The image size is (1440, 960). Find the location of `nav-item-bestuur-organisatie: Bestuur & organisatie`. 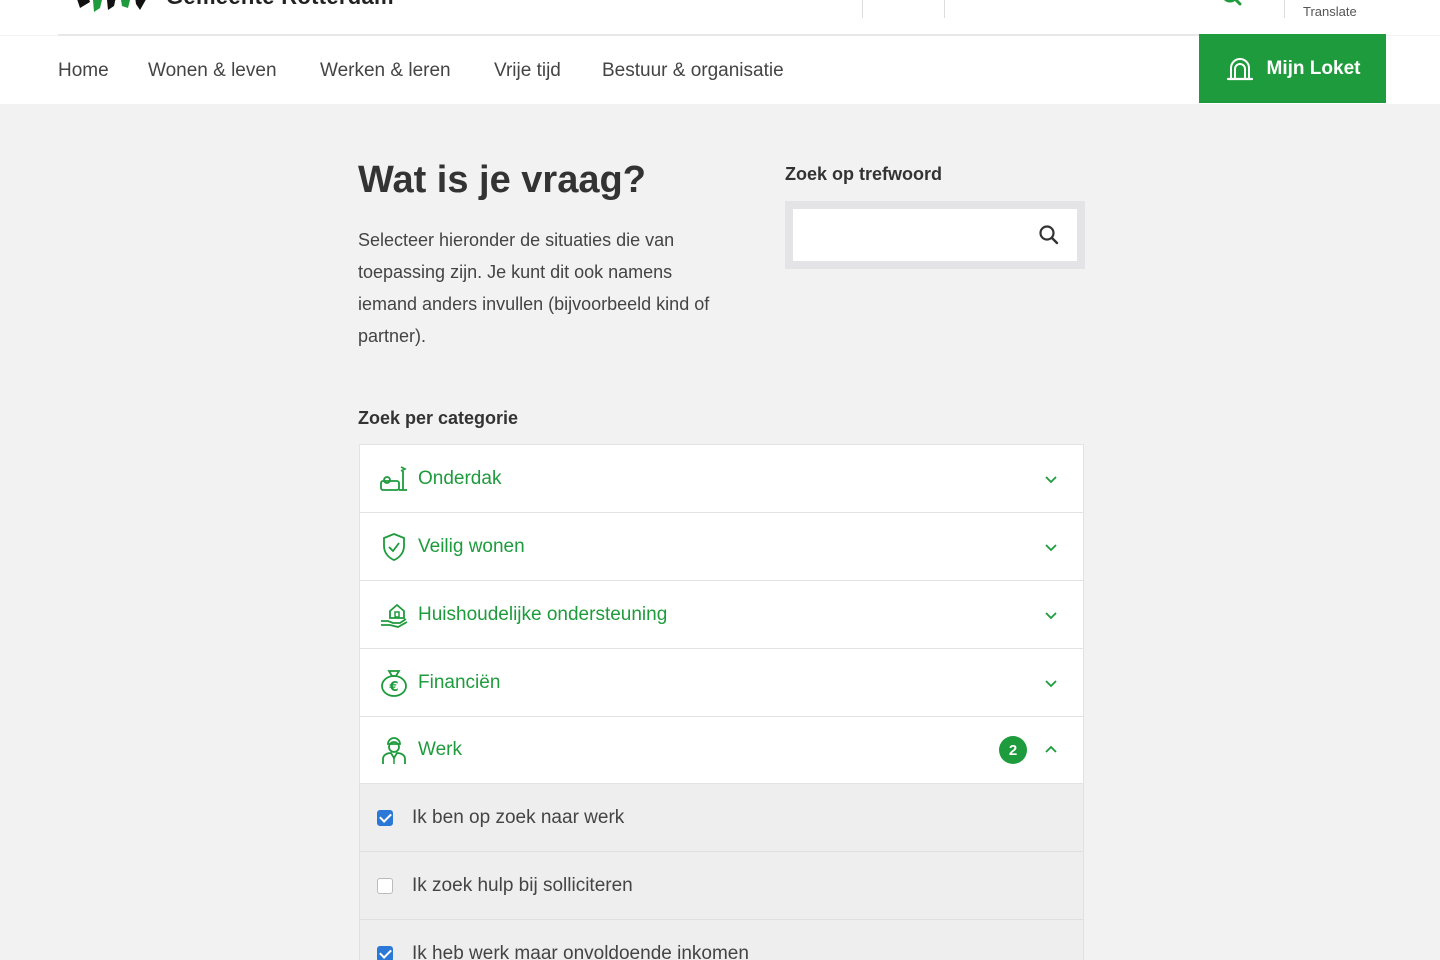

nav-item-bestuur-organisatie: Bestuur & organisatie is located at coordinates (693, 71).